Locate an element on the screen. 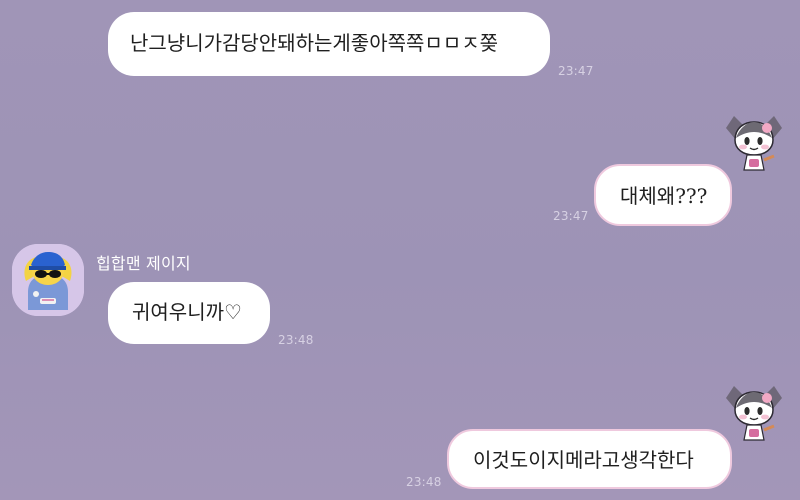  message-bubble-2: 대체왜??? is located at coordinates (663, 195).